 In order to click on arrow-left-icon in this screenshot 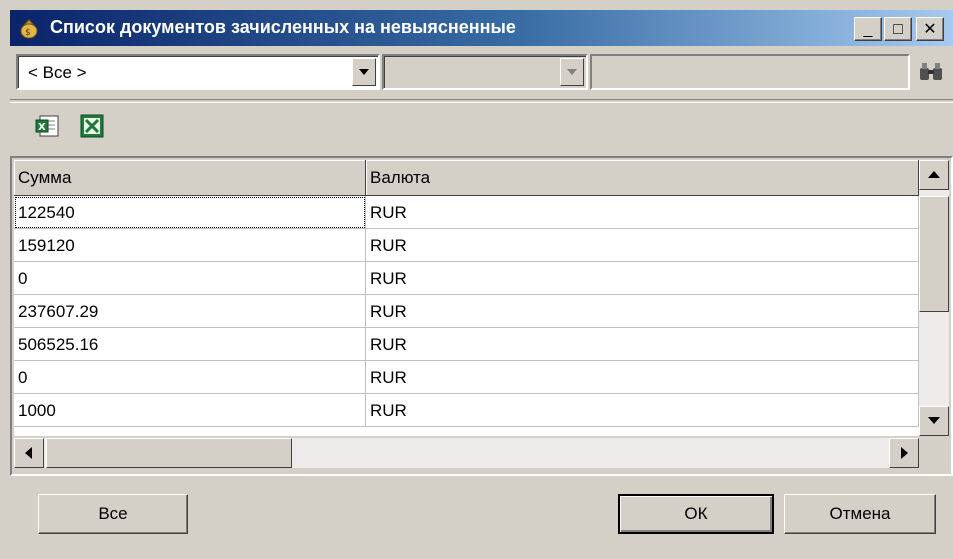, I will do `click(28, 453)`.